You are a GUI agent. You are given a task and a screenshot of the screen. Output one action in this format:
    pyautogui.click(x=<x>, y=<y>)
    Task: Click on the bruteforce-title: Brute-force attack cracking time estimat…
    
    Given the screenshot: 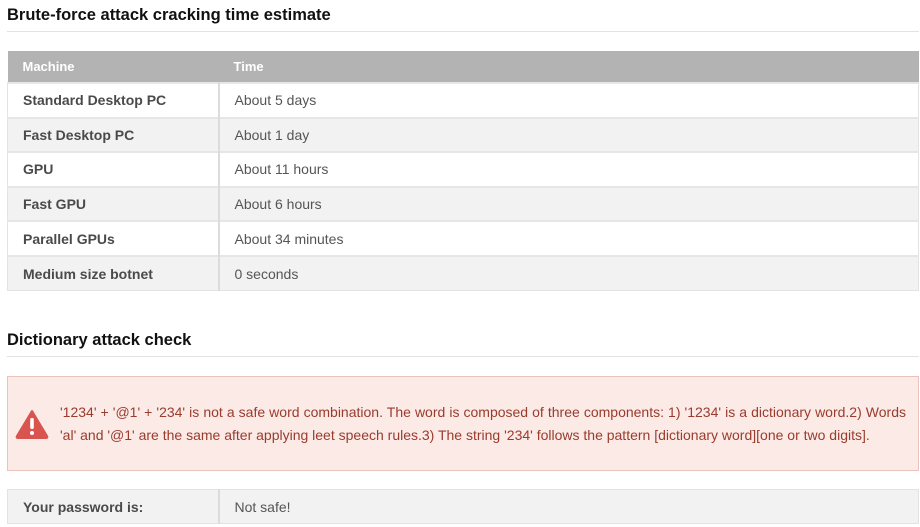 What is the action you would take?
    pyautogui.click(x=463, y=19)
    